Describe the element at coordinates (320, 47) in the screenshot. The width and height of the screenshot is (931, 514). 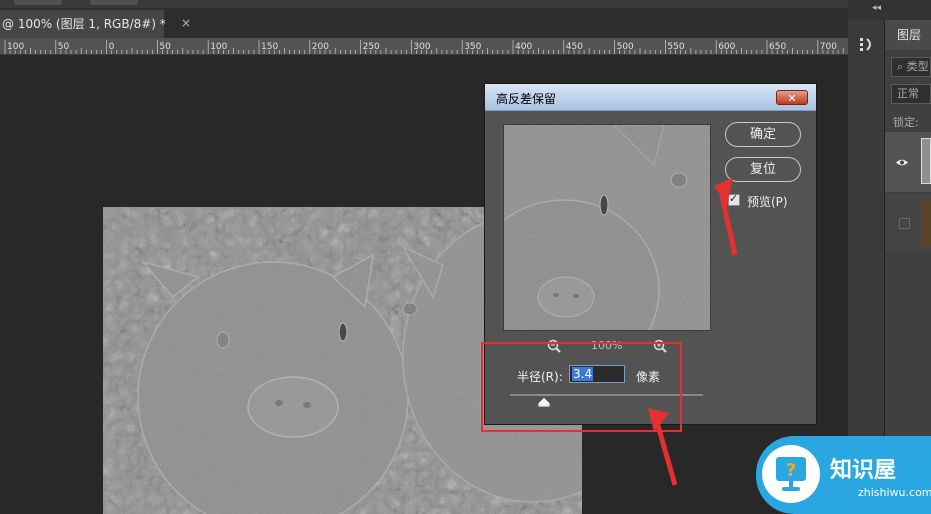
I see `ruler-label: 200` at that location.